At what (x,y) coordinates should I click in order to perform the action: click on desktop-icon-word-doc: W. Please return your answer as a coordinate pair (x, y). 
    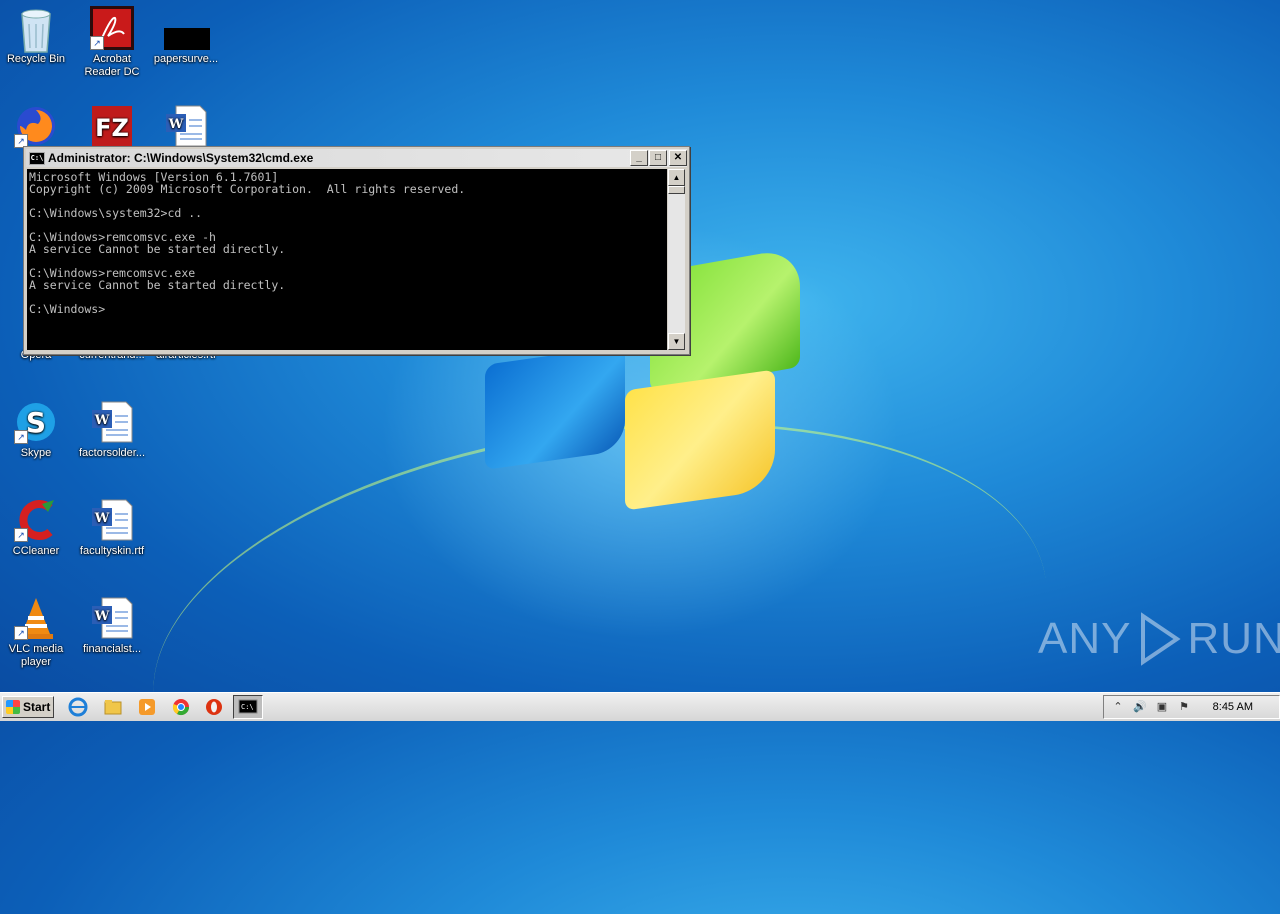
    Looking at the image, I should click on (186, 127).